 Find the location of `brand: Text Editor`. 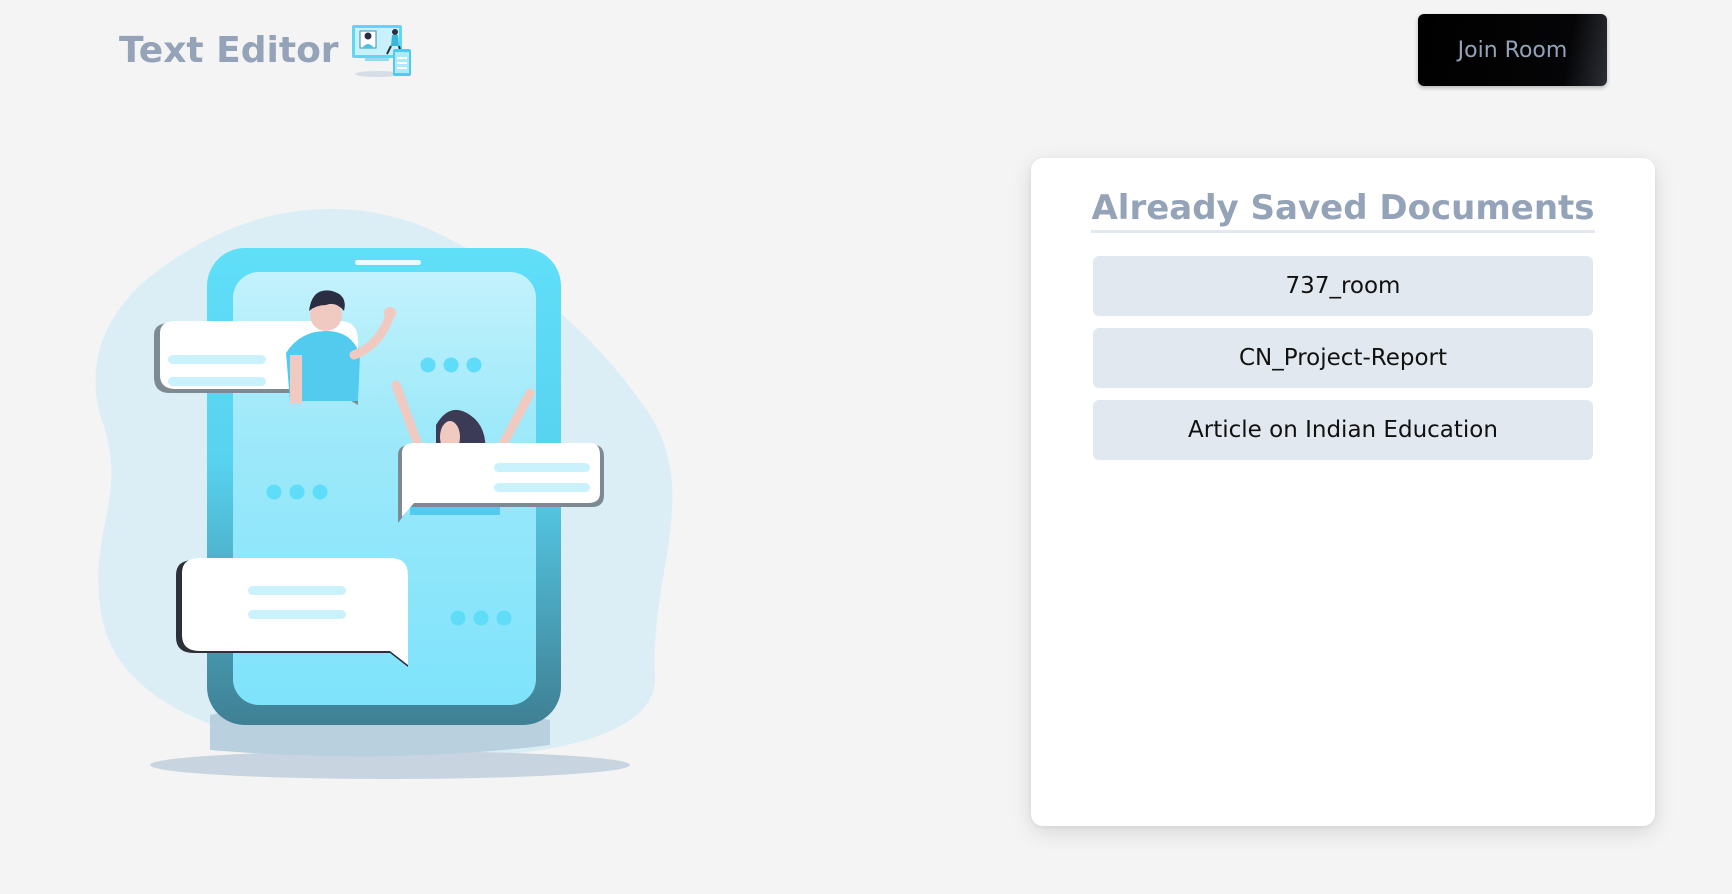

brand: Text Editor is located at coordinates (266, 50).